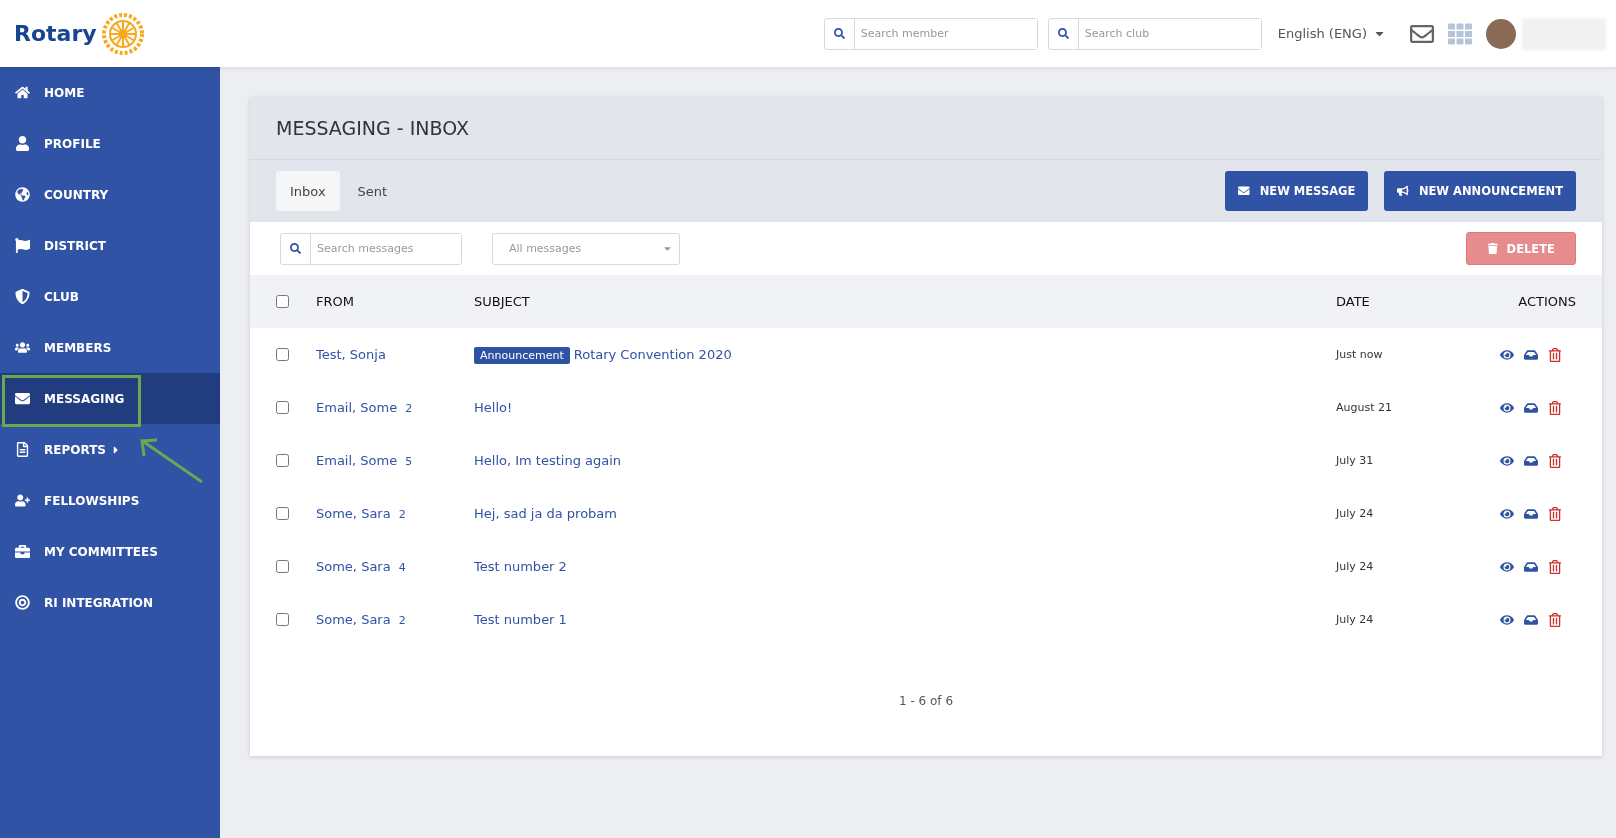  I want to click on shield-icon, so click(22, 296).